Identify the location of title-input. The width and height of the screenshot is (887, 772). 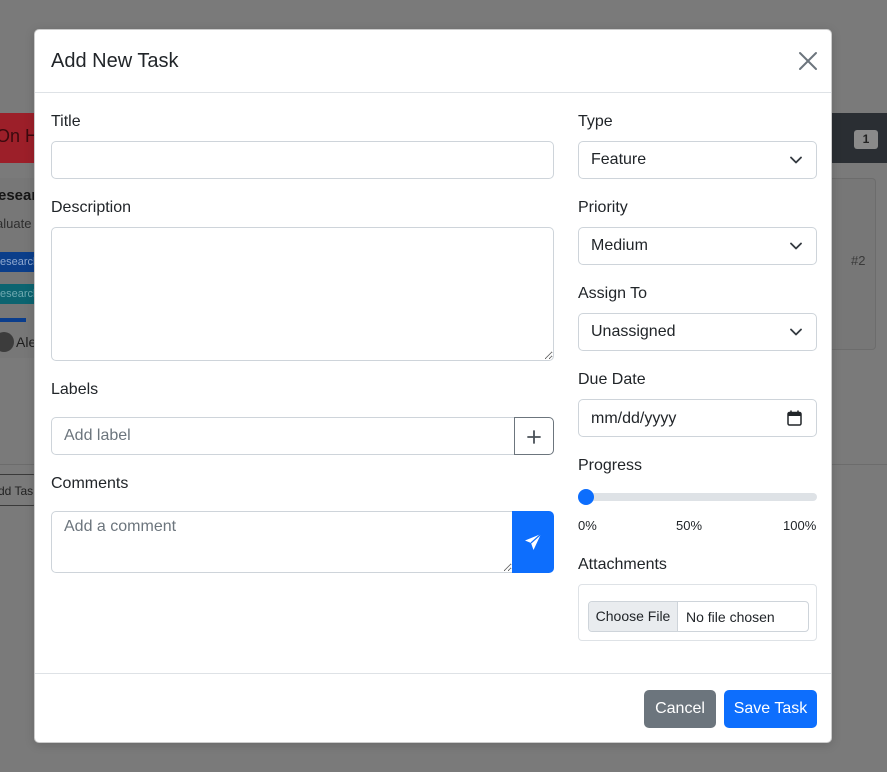
(302, 160).